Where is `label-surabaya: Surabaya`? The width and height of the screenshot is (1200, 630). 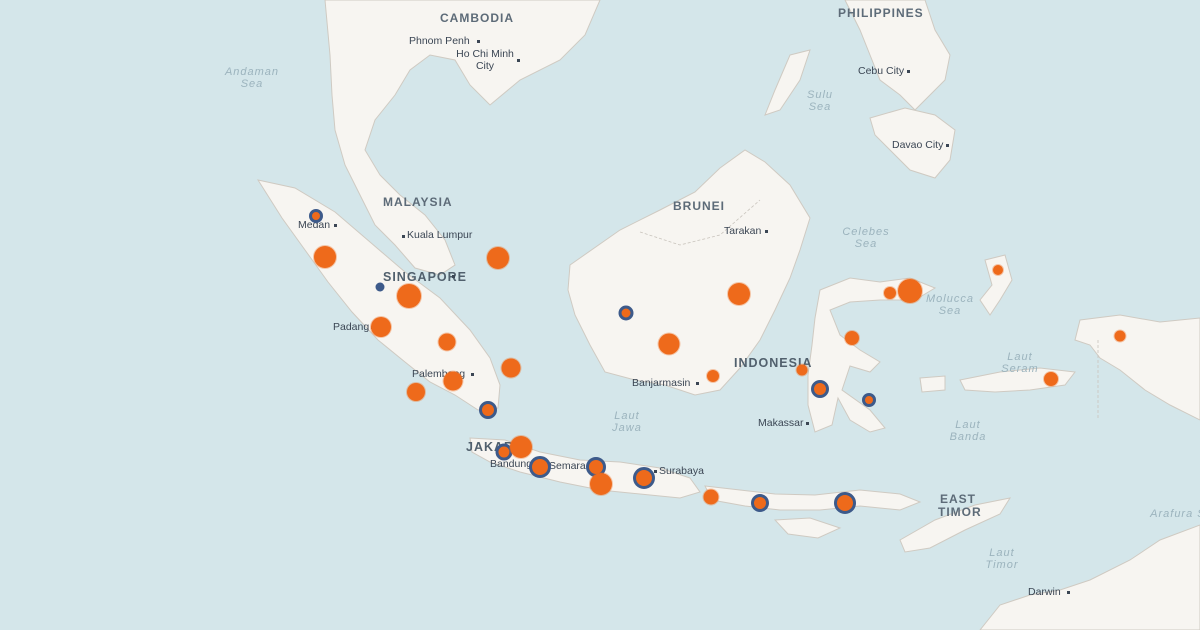 label-surabaya: Surabaya is located at coordinates (681, 471).